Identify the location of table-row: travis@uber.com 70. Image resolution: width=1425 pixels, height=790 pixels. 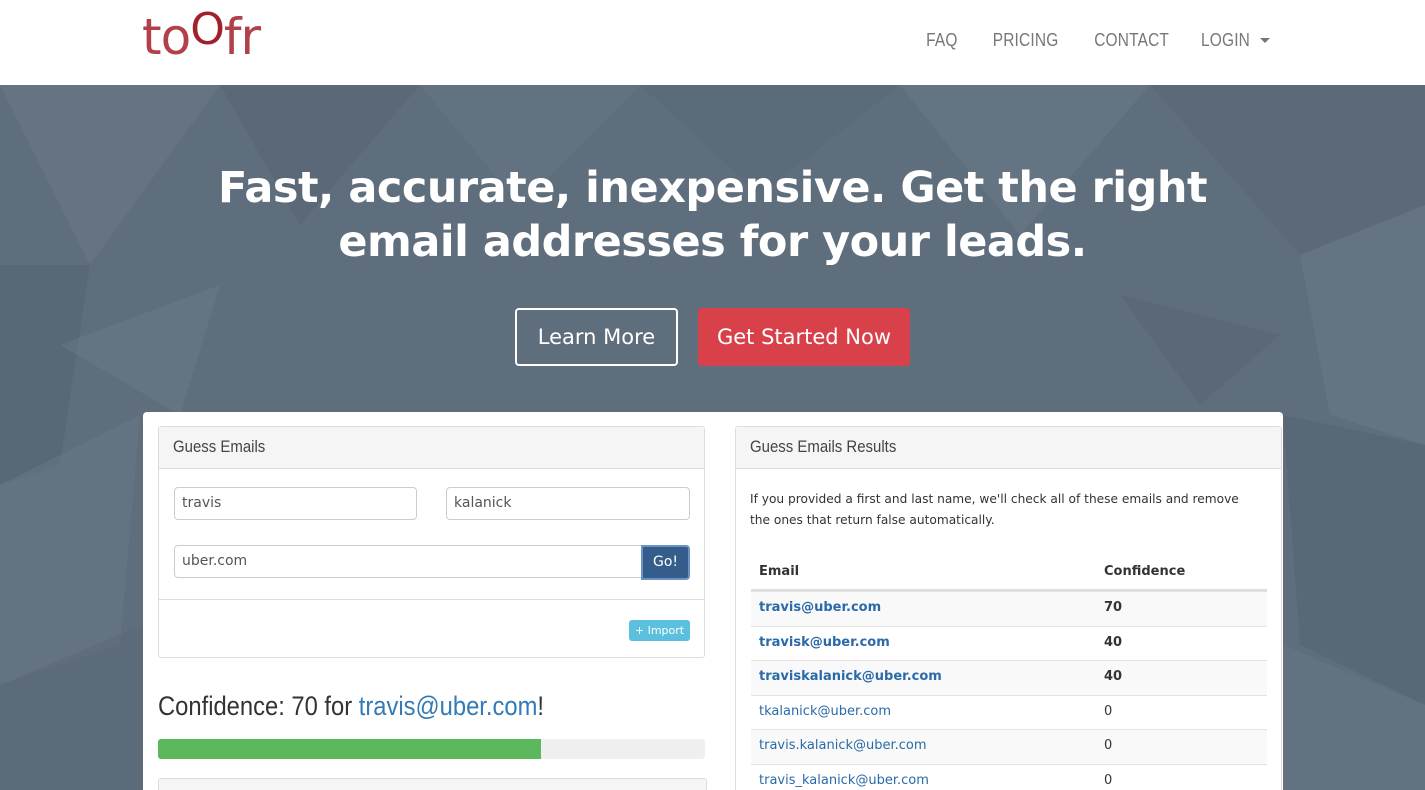
(1009, 608).